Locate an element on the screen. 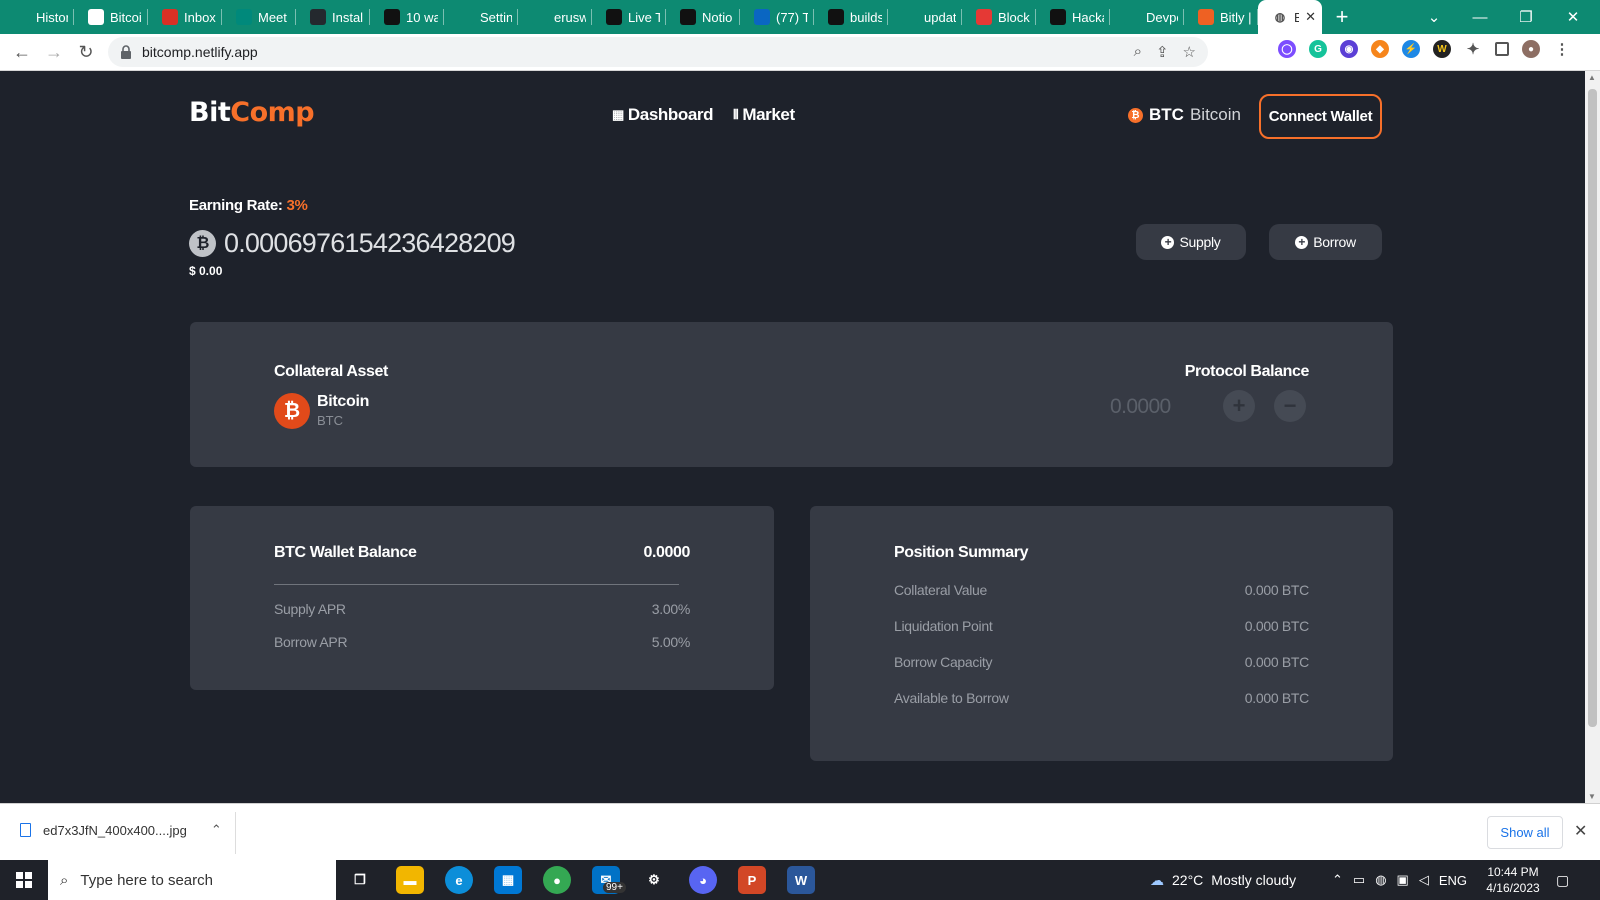 This screenshot has width=1600, height=900. new-tab-button: + is located at coordinates (1342, 17).